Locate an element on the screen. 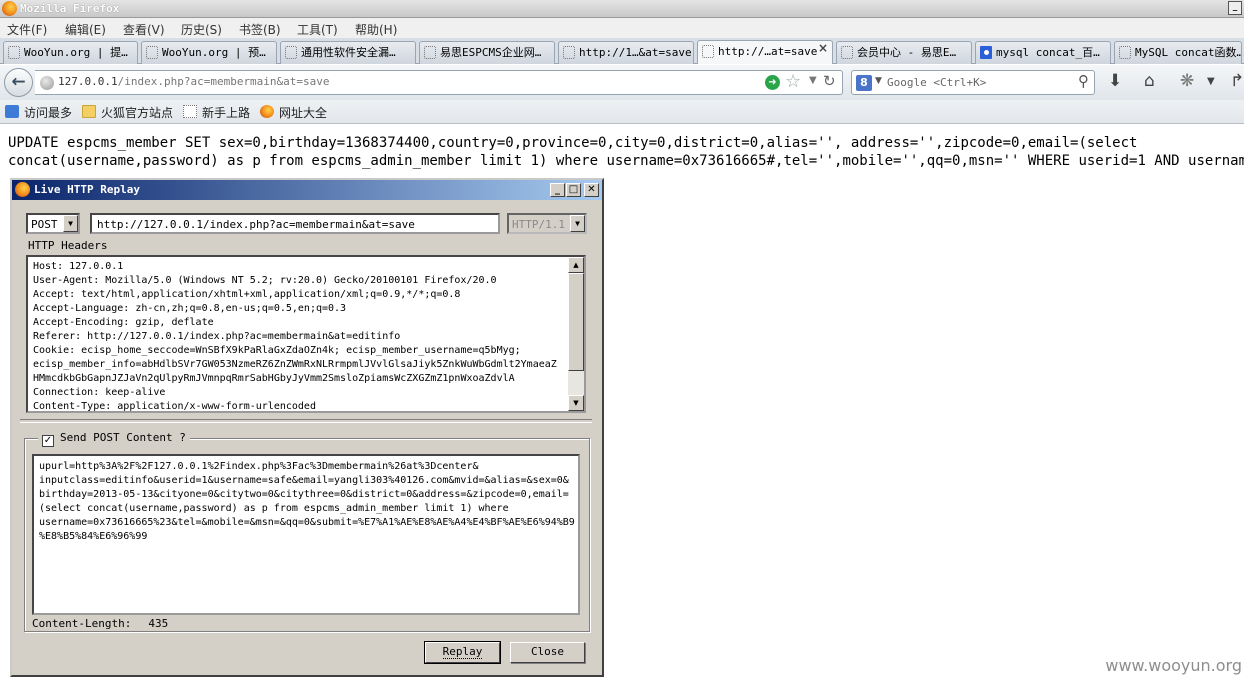 This screenshot has width=1244, height=677. search-placeholder: Google <Ctrl+K> is located at coordinates (937, 82).